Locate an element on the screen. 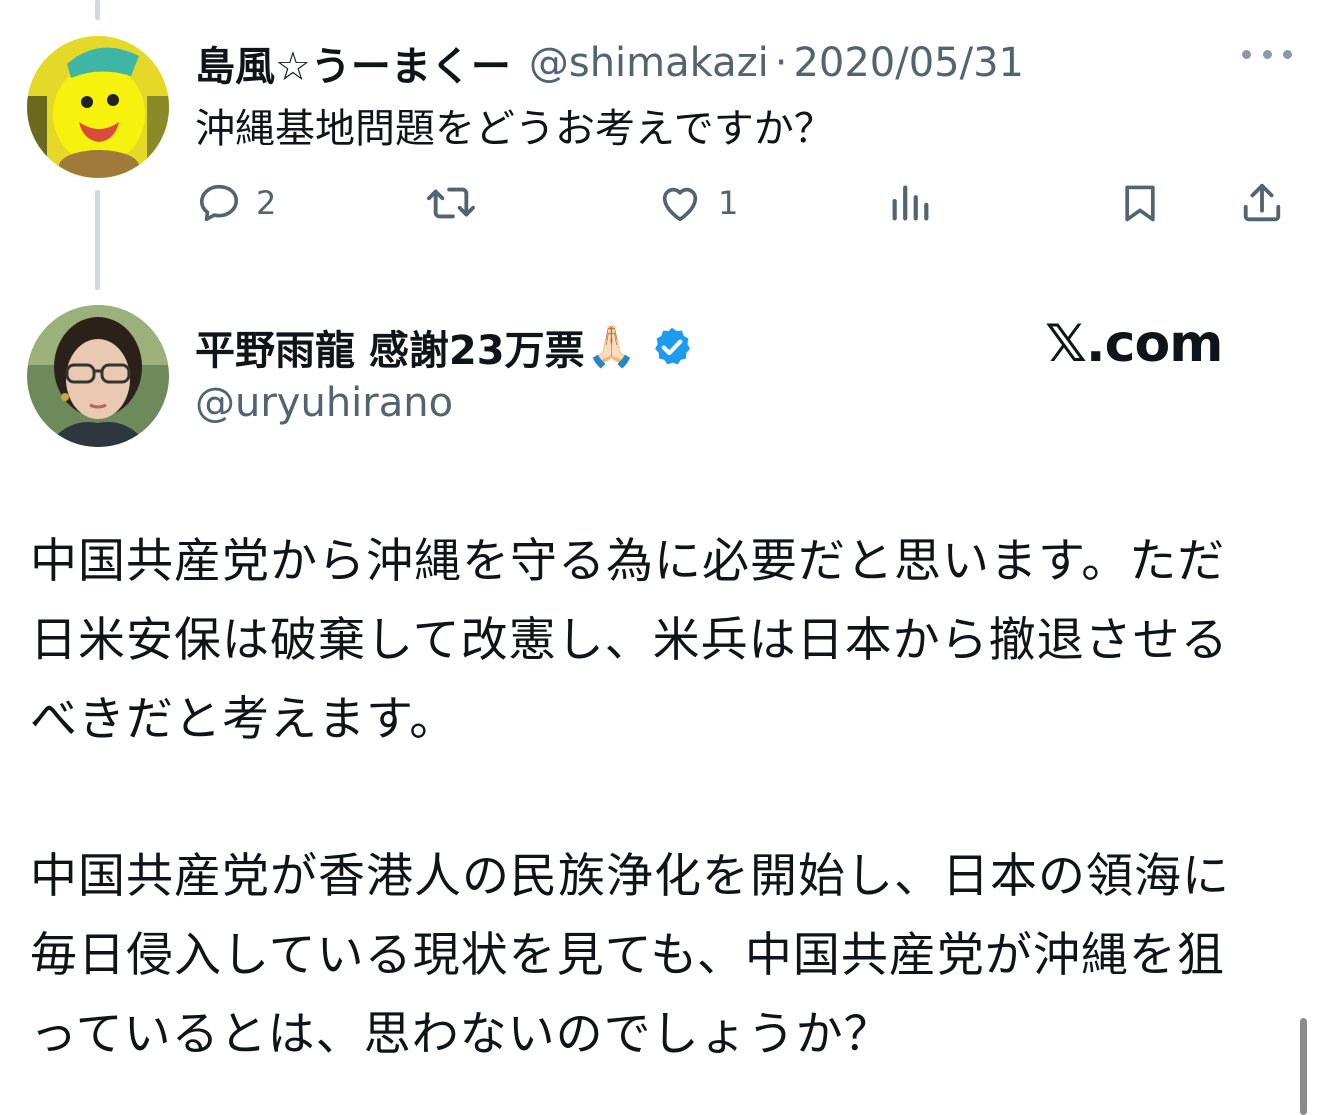 The width and height of the screenshot is (1319, 1115). thread-line-top is located at coordinates (97, 10).